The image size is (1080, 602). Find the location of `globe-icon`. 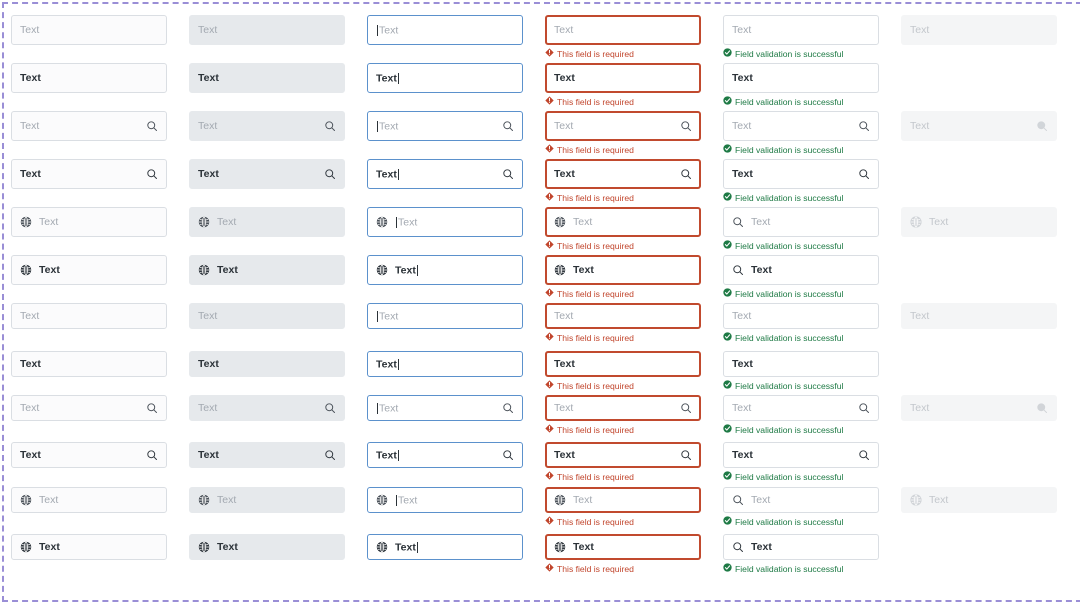

globe-icon is located at coordinates (204, 270).